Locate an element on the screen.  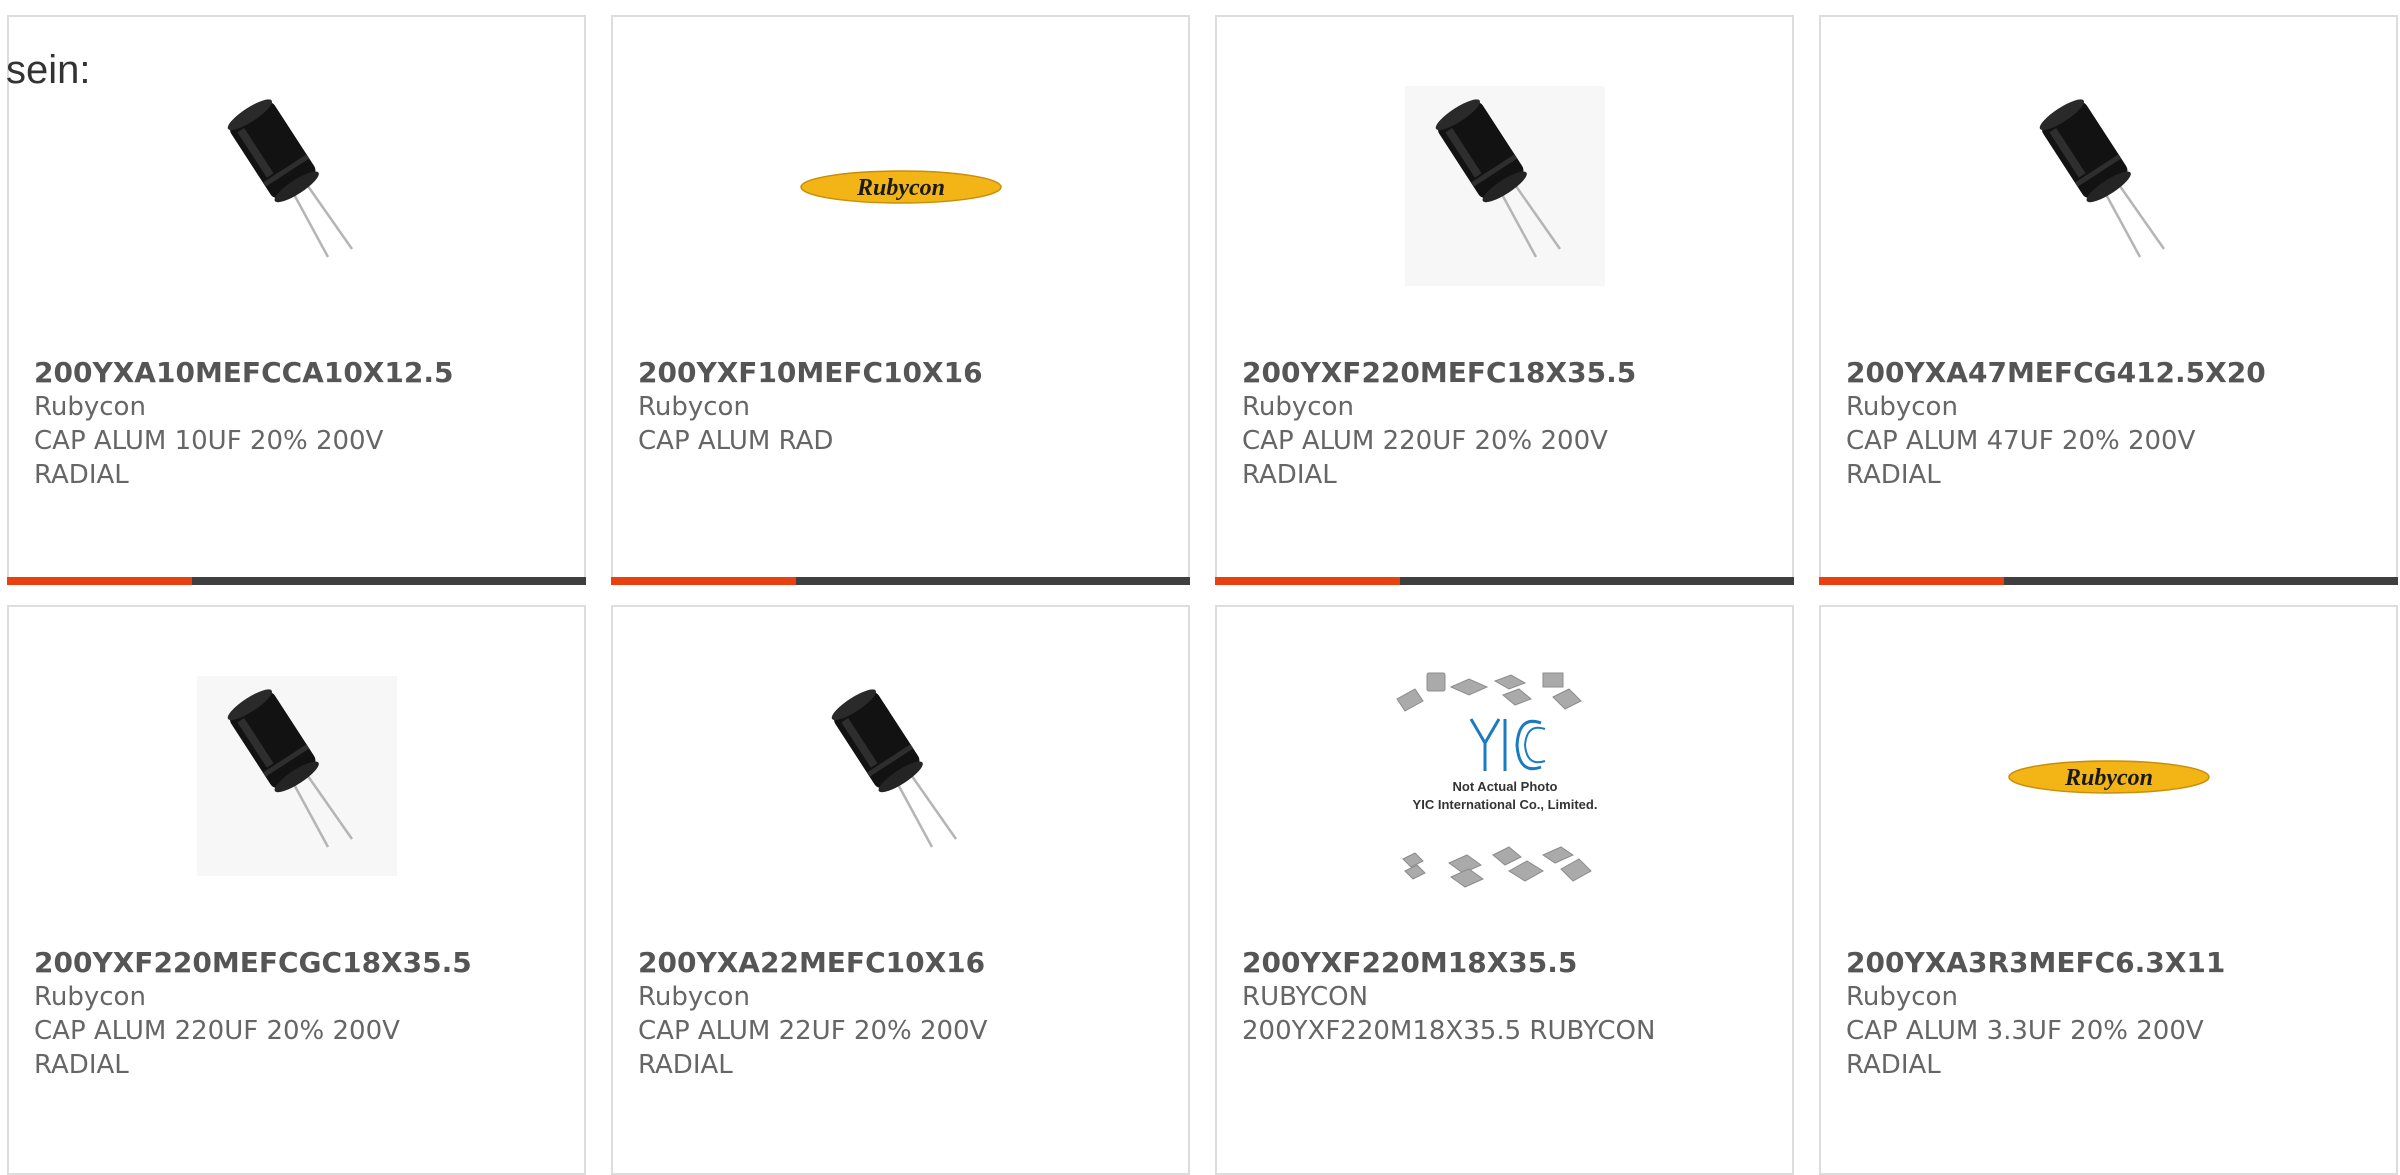
description: CAP ALUM 47UF 20% 200V is located at coordinates (2021, 441).